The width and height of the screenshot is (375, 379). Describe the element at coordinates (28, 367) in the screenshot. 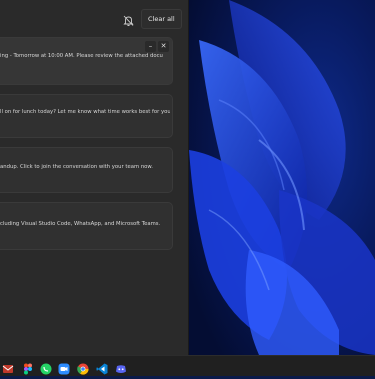

I see `figma-icon` at that location.